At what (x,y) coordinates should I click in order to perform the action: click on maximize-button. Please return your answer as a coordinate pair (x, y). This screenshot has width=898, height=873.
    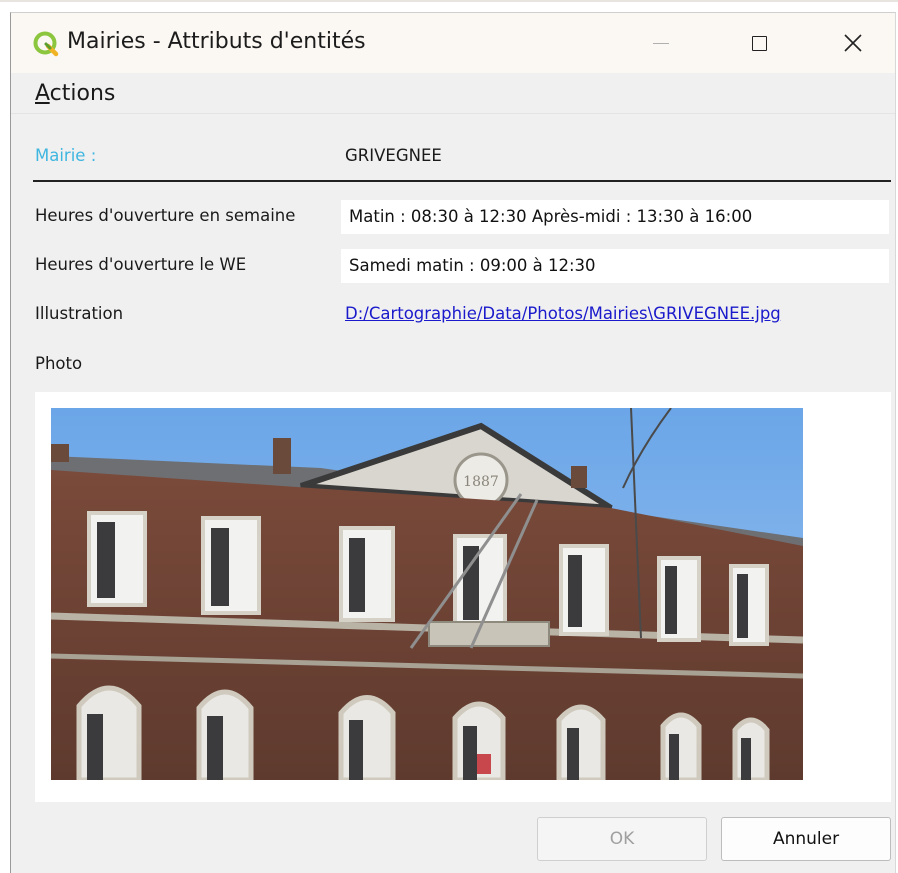
    Looking at the image, I should click on (759, 43).